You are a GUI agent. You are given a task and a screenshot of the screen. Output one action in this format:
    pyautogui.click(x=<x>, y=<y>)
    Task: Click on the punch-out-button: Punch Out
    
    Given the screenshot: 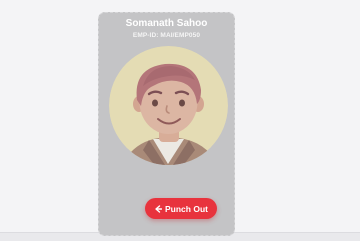 What is the action you would take?
    pyautogui.click(x=181, y=208)
    